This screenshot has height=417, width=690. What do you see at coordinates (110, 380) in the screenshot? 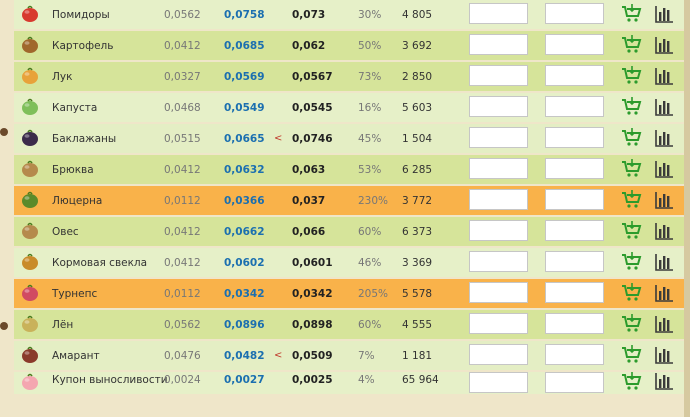
I see `item-name: Купон выносливости` at bounding box center [110, 380].